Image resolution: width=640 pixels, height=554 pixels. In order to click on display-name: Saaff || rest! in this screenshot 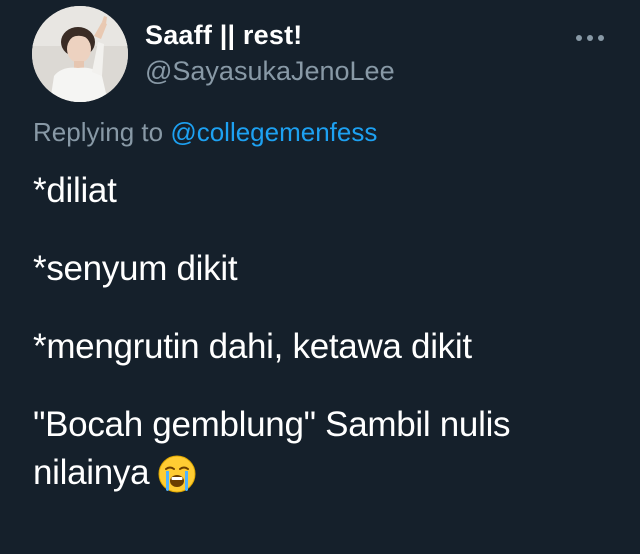, I will do `click(223, 35)`.